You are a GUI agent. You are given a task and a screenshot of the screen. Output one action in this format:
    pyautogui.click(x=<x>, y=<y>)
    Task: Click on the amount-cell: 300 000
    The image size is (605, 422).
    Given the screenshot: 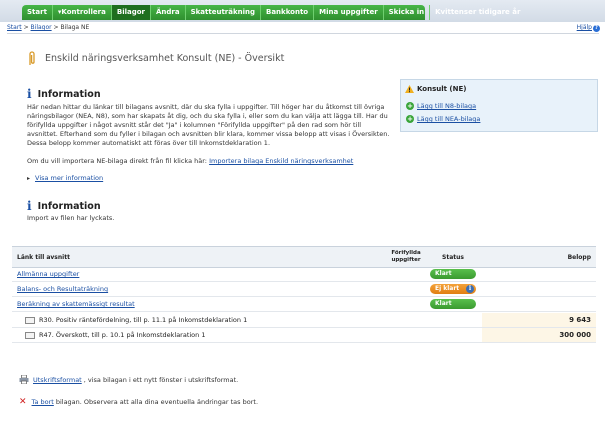 What is the action you would take?
    pyautogui.click(x=539, y=335)
    